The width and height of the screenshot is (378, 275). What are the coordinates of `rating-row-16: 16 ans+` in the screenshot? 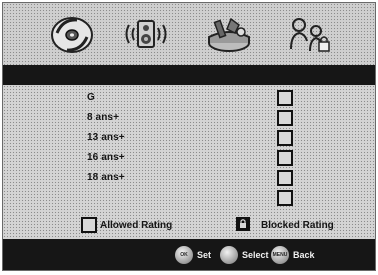 It's located at (189, 158).